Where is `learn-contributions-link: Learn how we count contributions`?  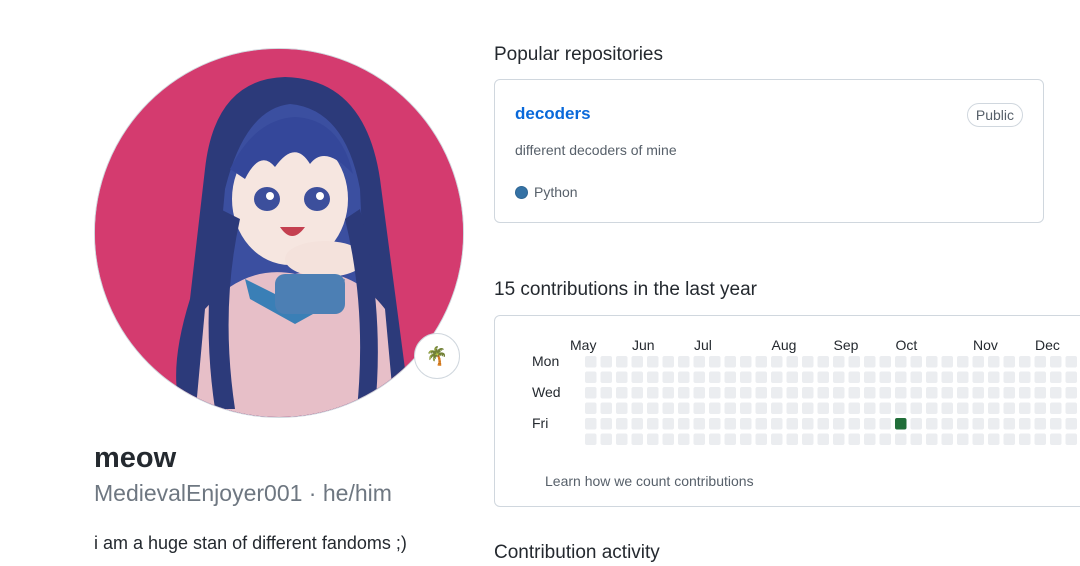
learn-contributions-link: Learn how we count contributions is located at coordinates (649, 481).